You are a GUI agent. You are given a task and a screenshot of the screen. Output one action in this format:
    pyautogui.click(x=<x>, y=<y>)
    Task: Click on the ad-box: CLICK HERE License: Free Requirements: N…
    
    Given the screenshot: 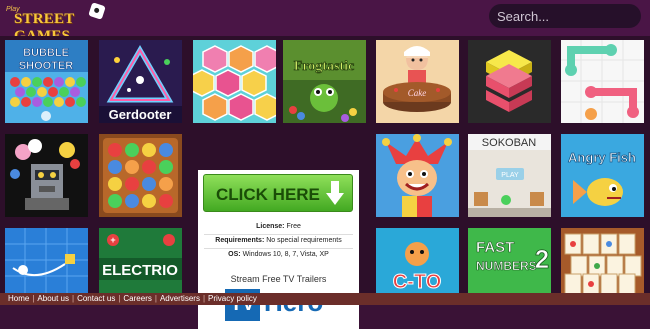 What is the action you would take?
    pyautogui.click(x=278, y=249)
    